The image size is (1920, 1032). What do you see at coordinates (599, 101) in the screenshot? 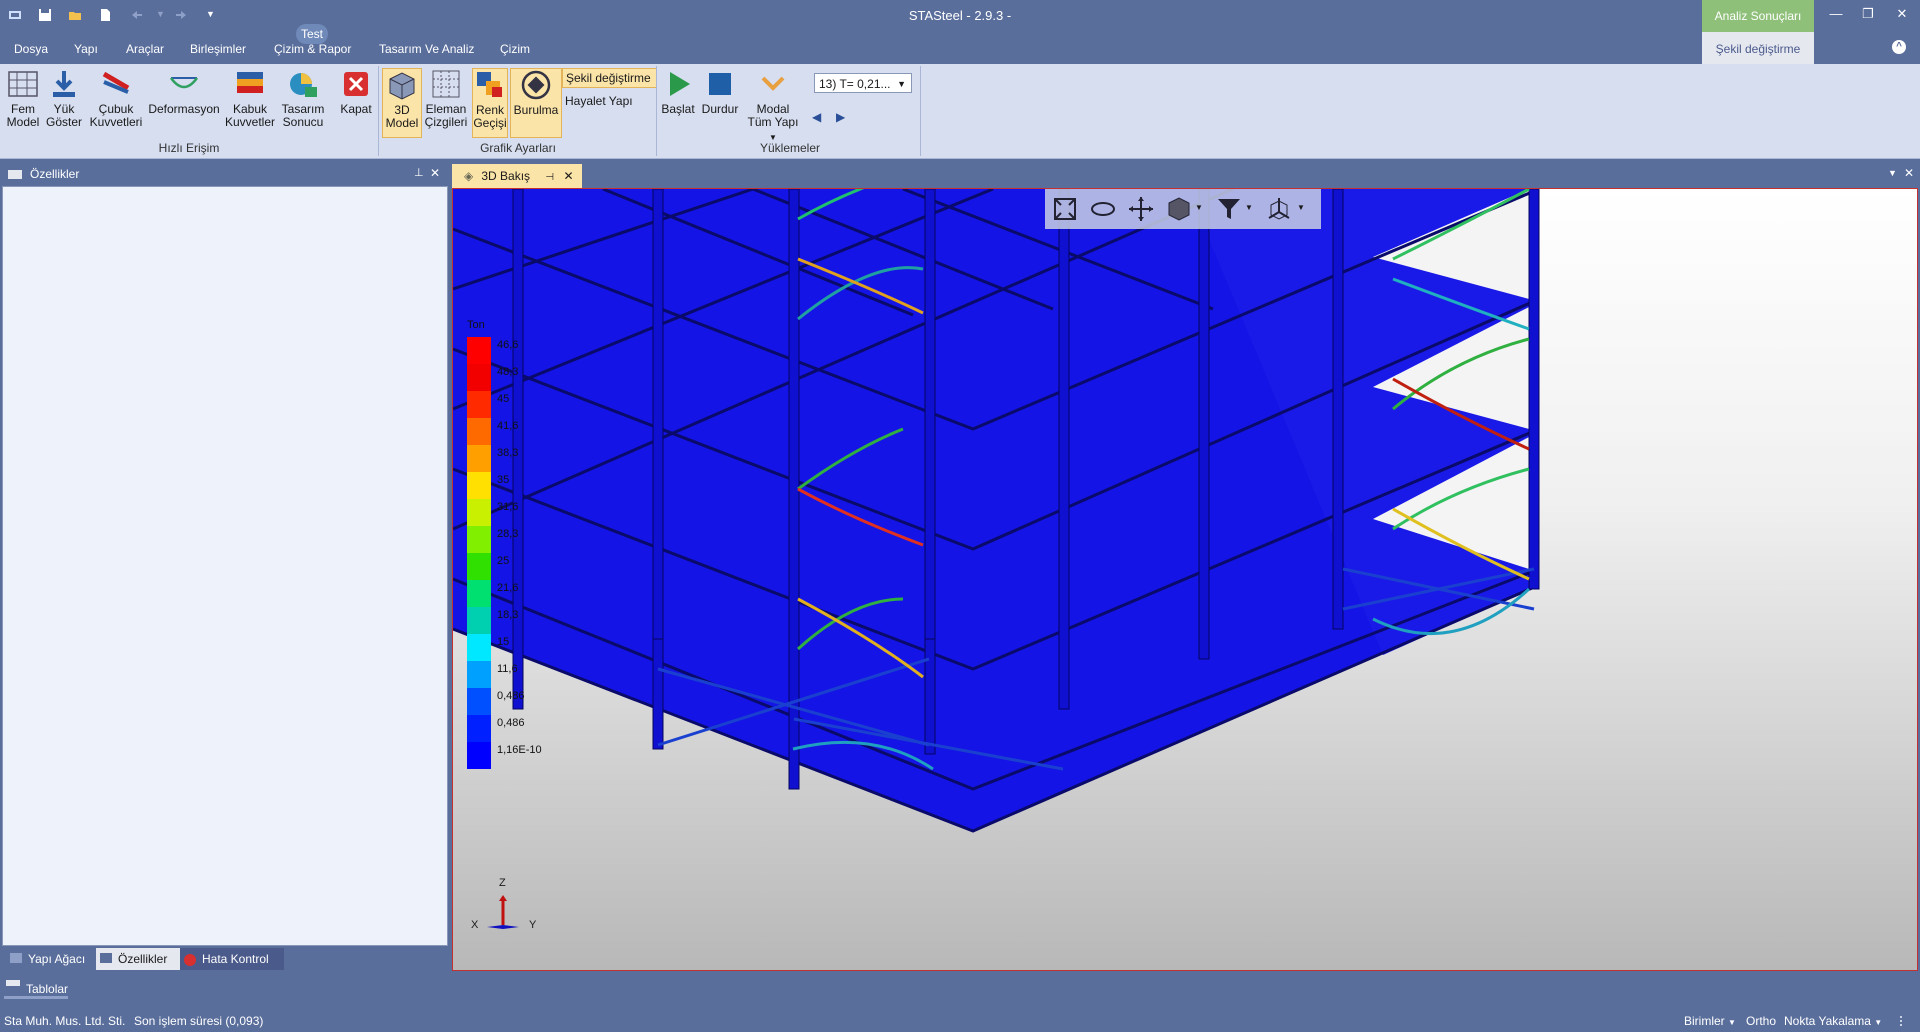
I see `hayalet-yapi-toggle: Hayalet Yapı` at bounding box center [599, 101].